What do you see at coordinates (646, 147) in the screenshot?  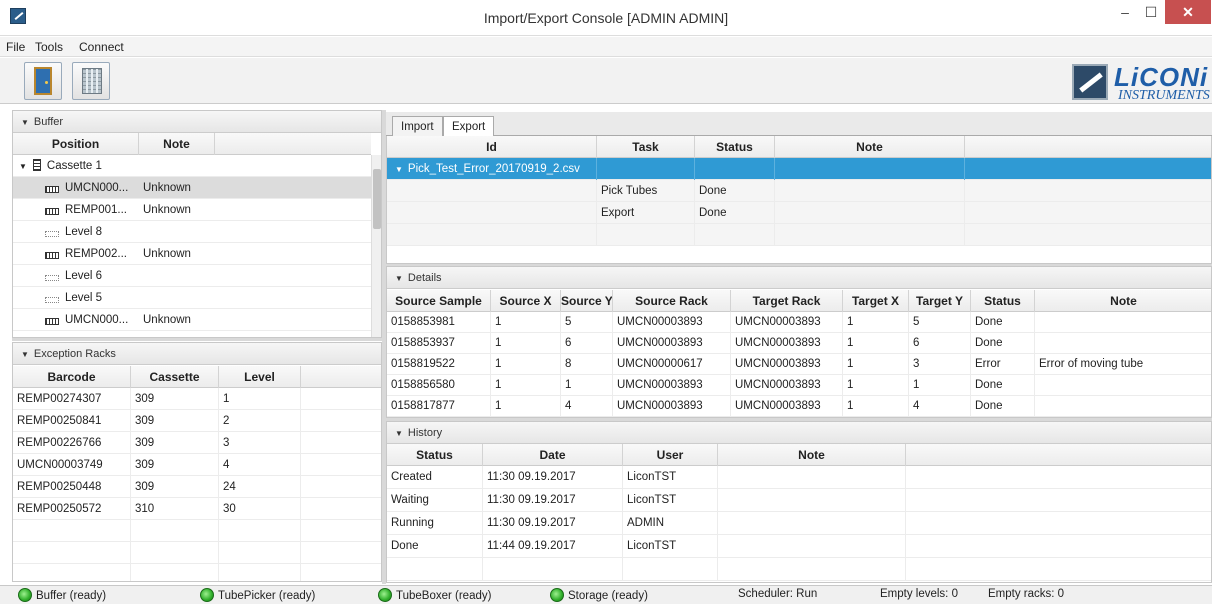 I see `col-task: Task` at bounding box center [646, 147].